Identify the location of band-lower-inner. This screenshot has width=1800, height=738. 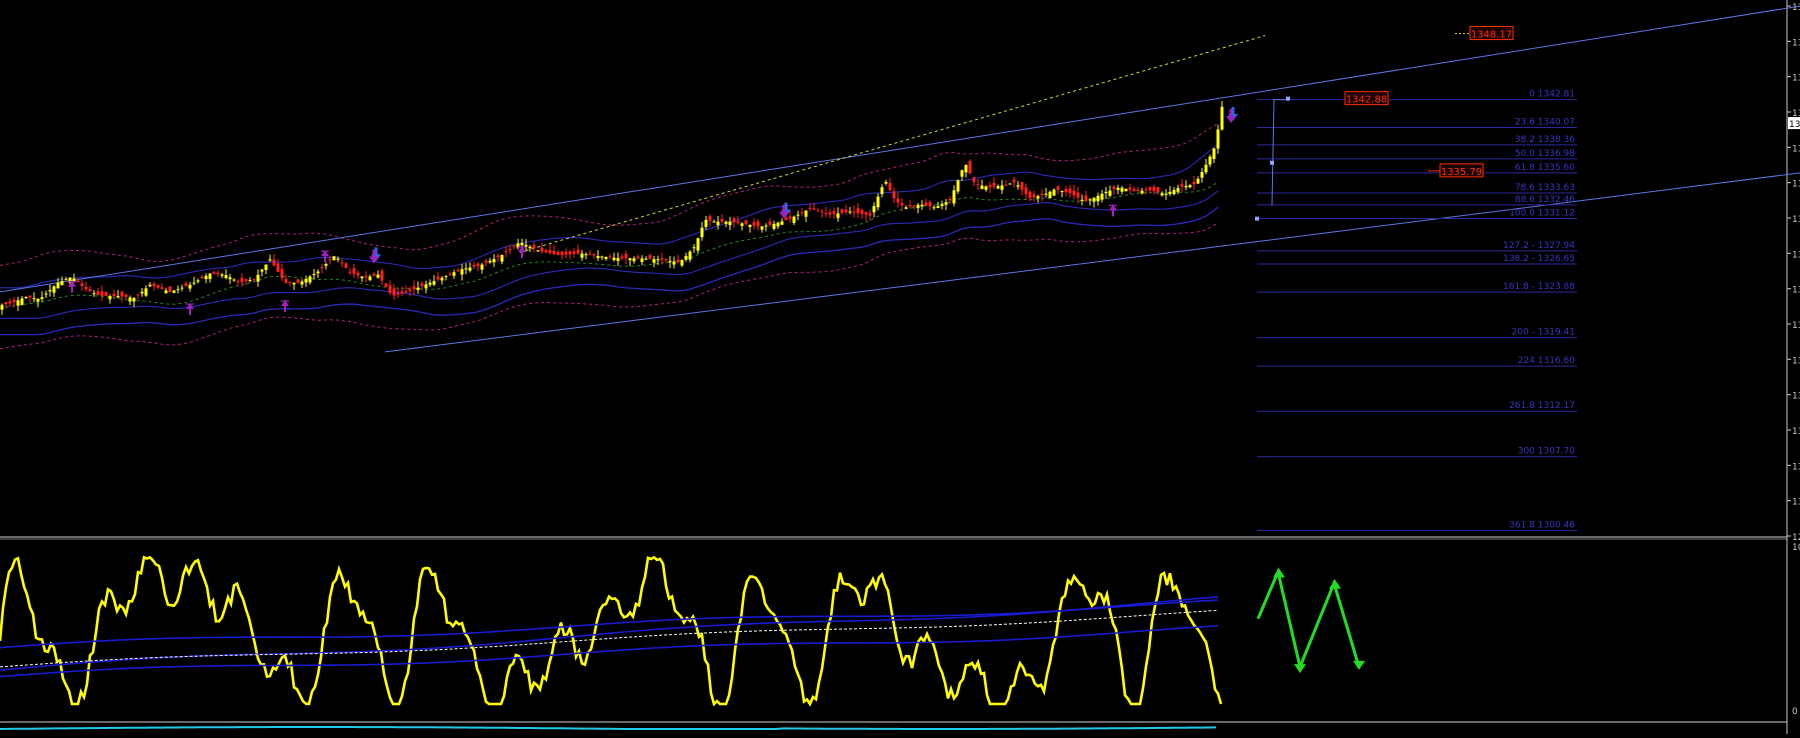
(609, 254).